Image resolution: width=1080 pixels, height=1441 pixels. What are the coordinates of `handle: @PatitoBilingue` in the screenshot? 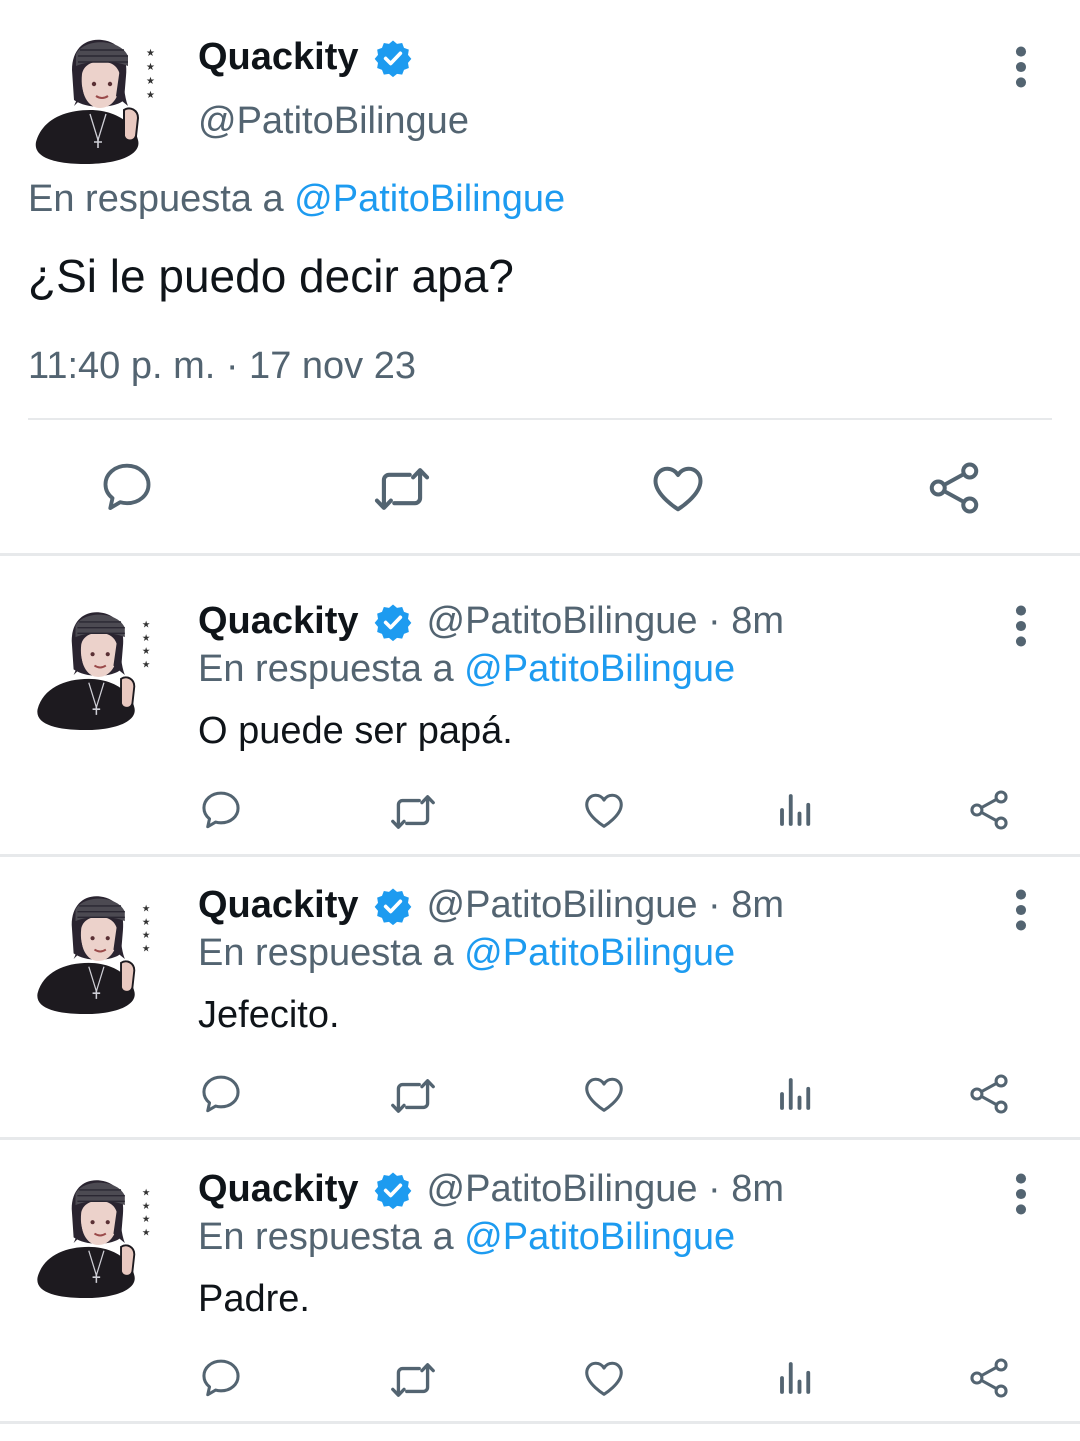 It's located at (333, 121).